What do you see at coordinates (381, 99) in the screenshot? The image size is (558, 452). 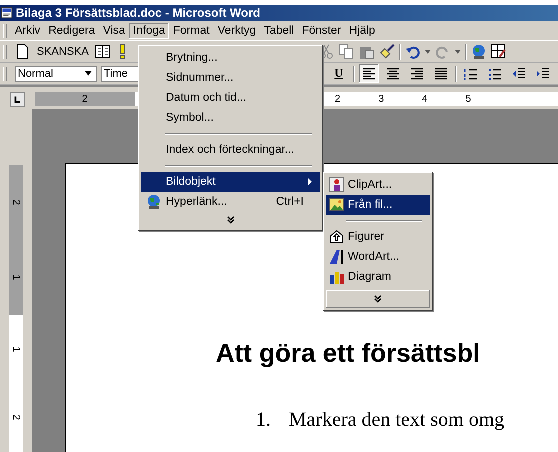 I see `ruler-label: 3` at bounding box center [381, 99].